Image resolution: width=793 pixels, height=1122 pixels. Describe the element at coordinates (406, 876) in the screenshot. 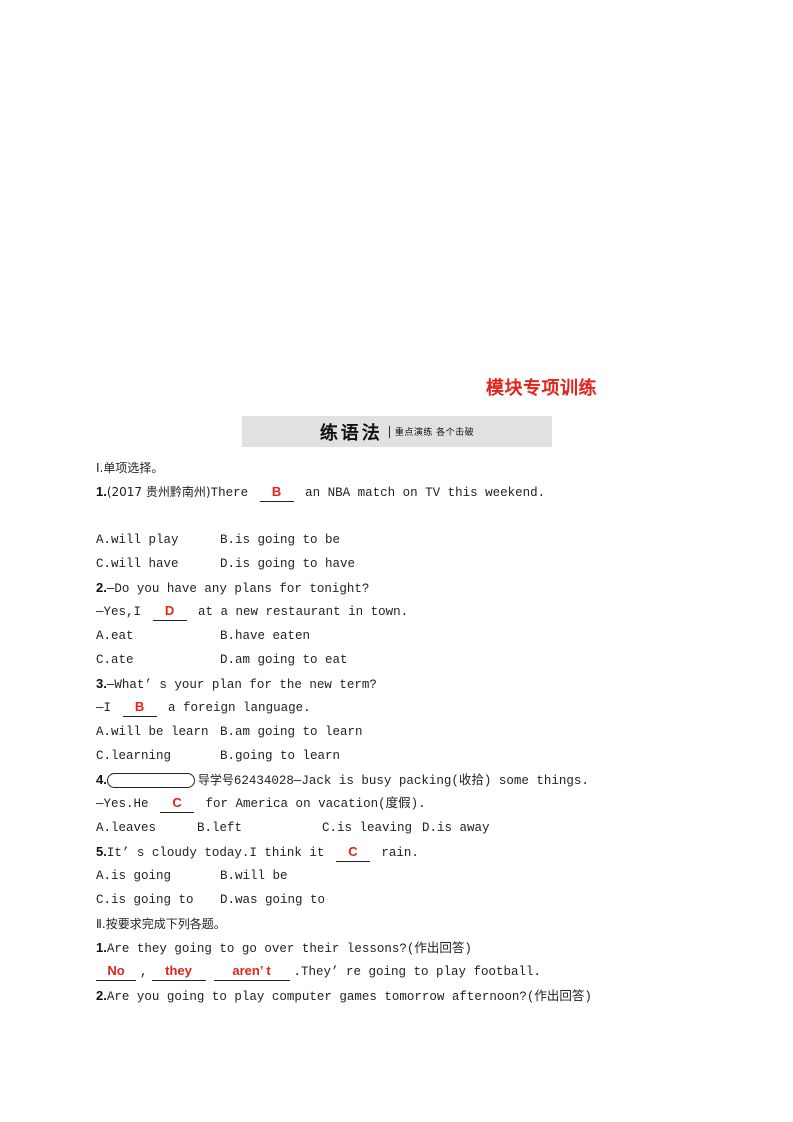

I see `options-row: A.is going B.will be` at that location.